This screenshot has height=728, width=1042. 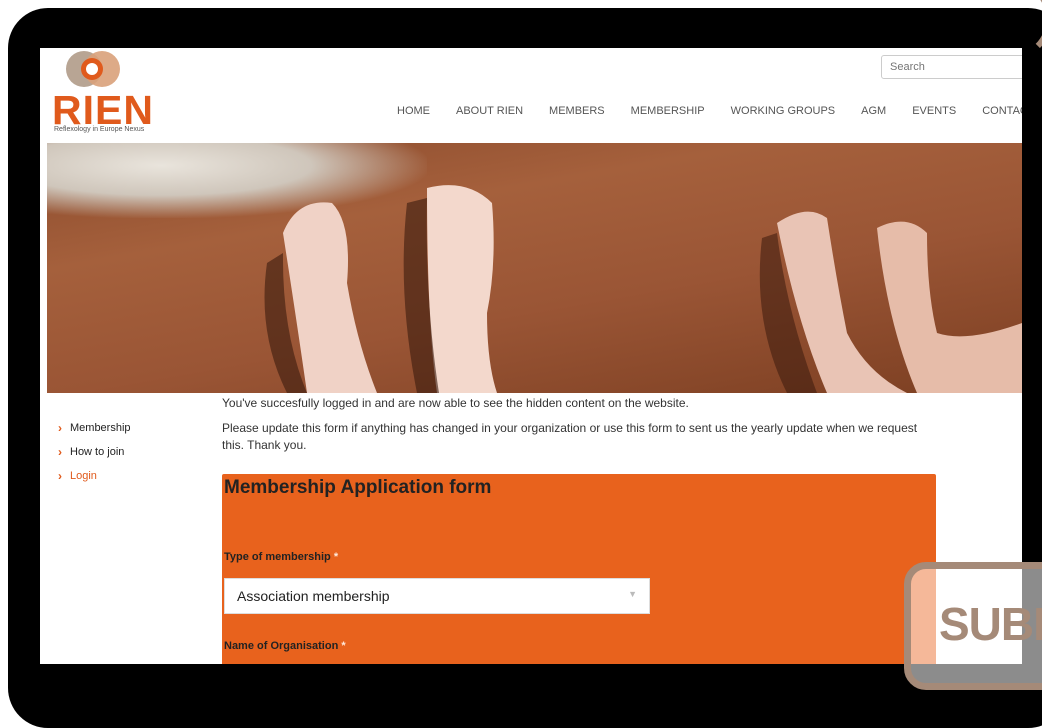 I want to click on sidebar-item-membership: › Membership, so click(x=94, y=428).